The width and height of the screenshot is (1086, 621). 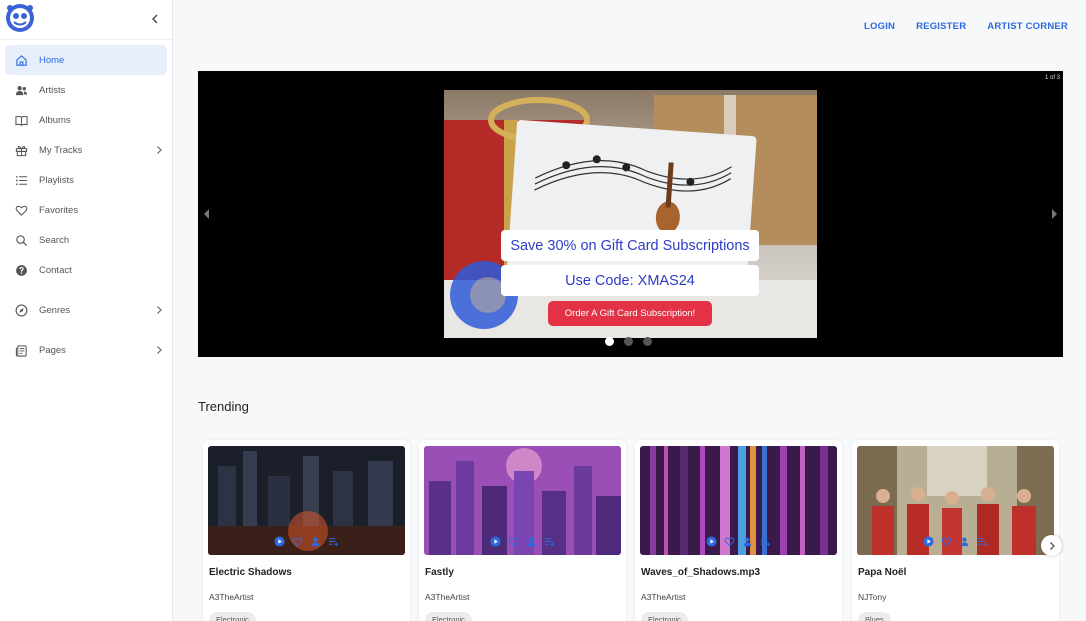 I want to click on sidebar-item-search: Search, so click(x=86, y=240).